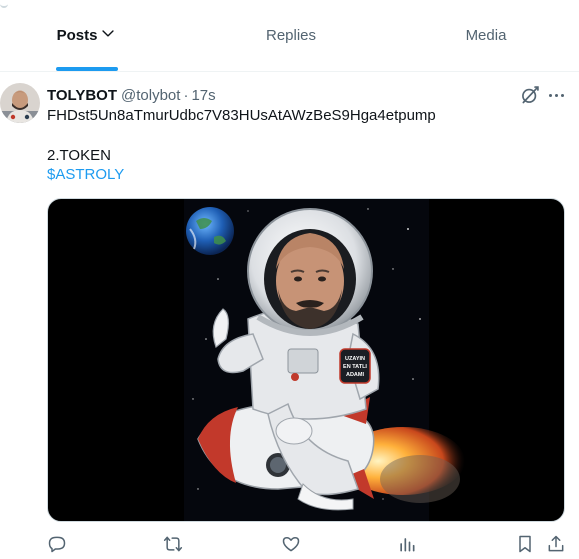  I want to click on tab-replies-label: Replies, so click(291, 35).